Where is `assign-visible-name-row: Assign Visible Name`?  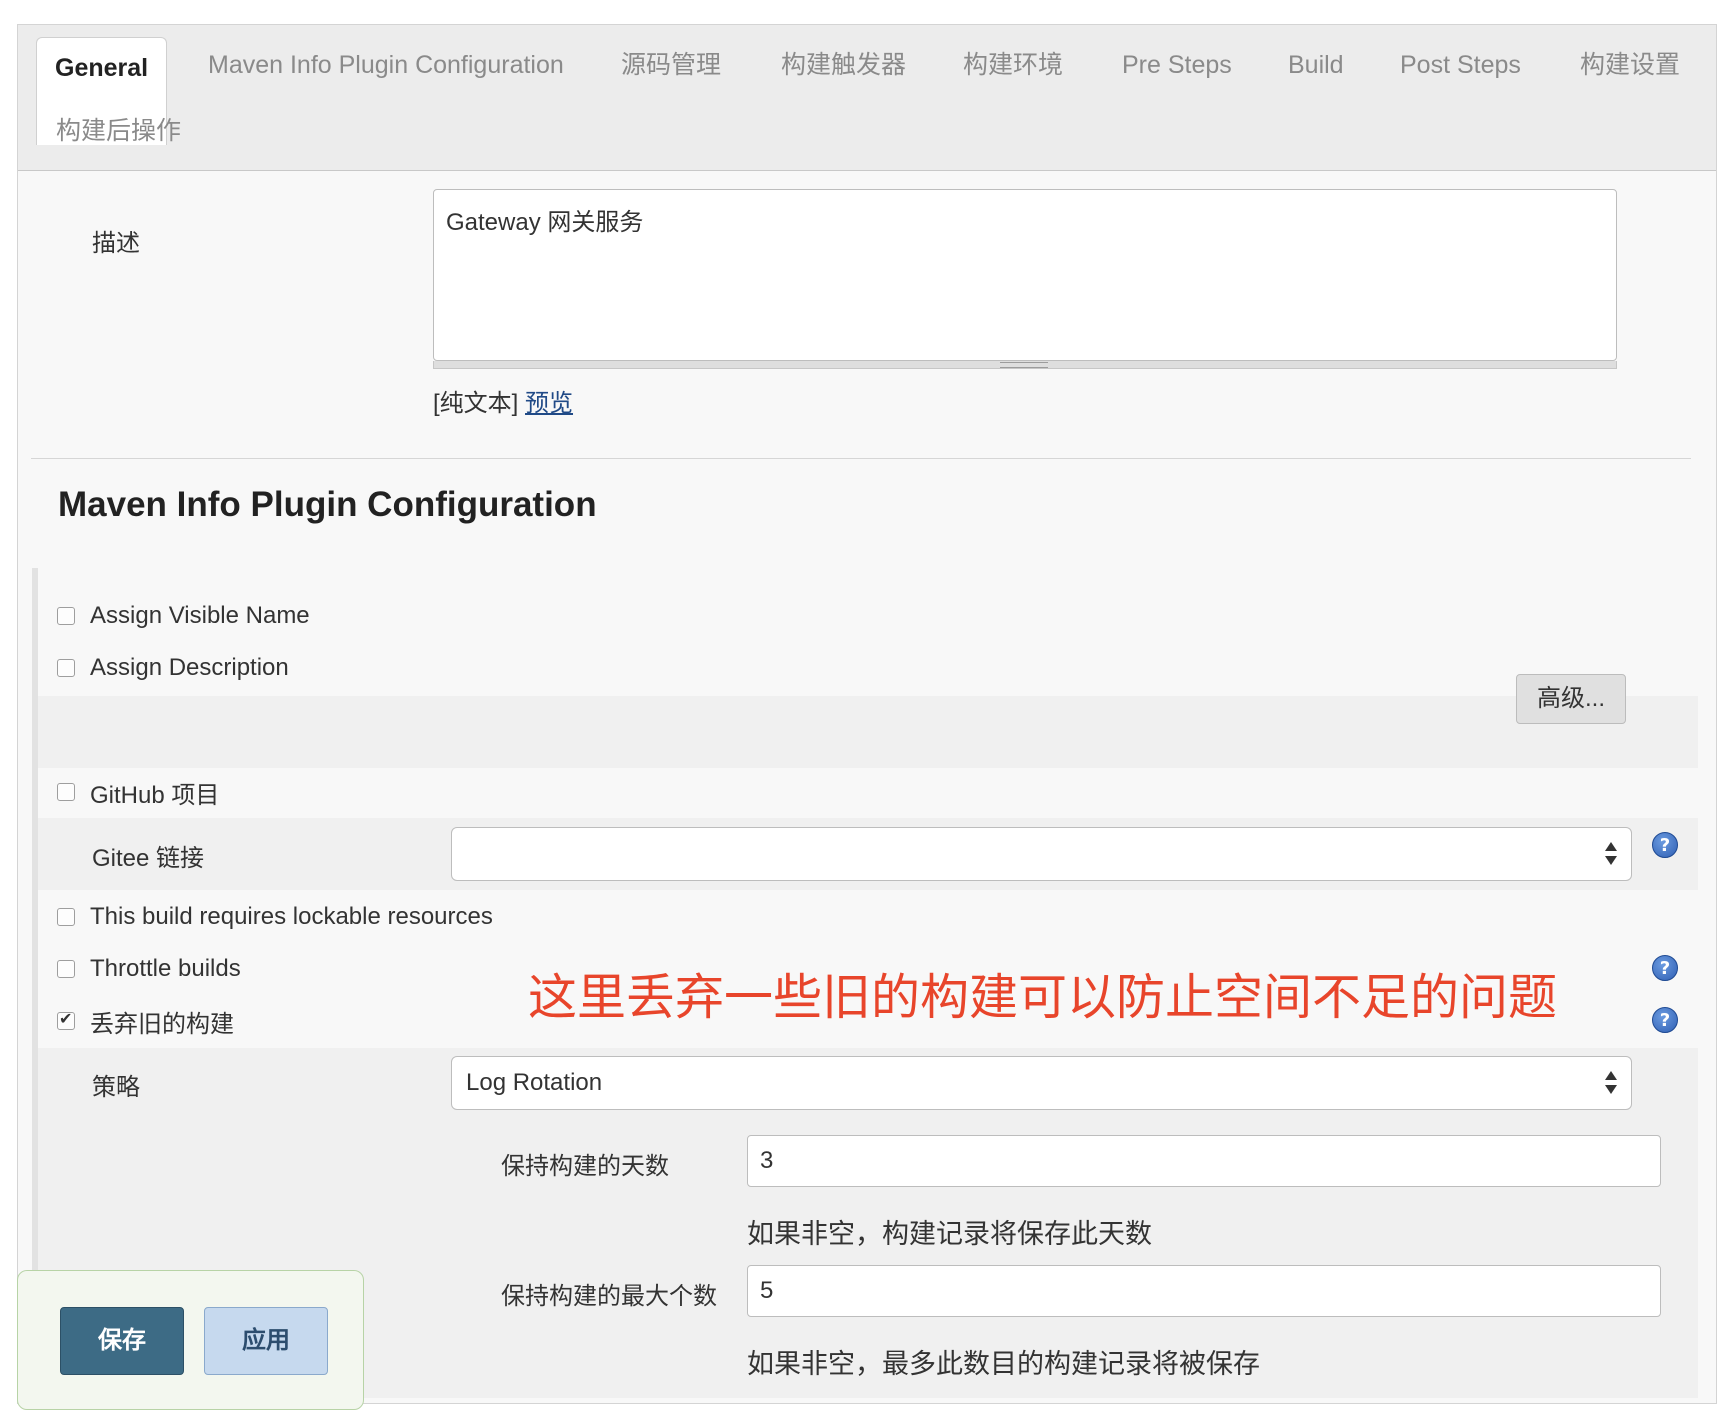
assign-visible-name-row: Assign Visible Name is located at coordinates (183, 616).